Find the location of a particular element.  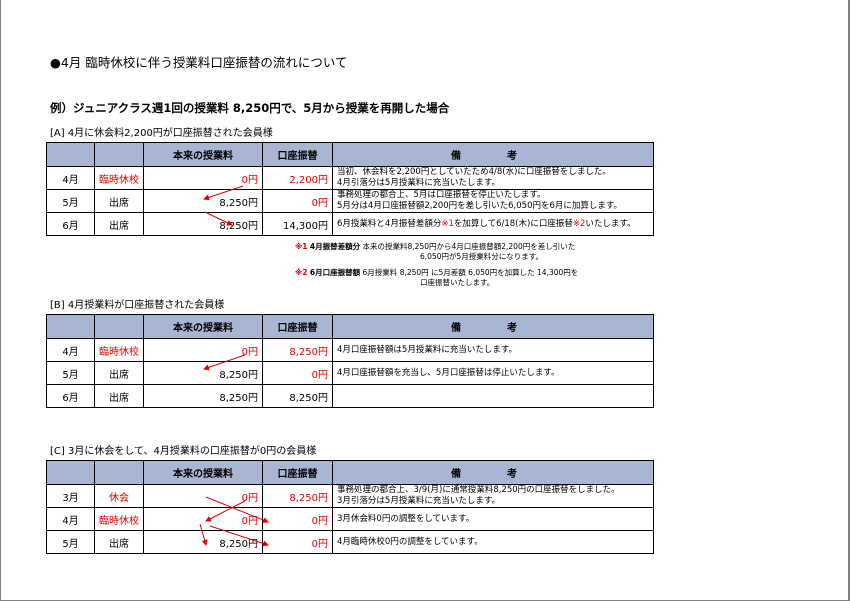

note-cell: 3月休会料0円の調整をしています。 is located at coordinates (493, 519).